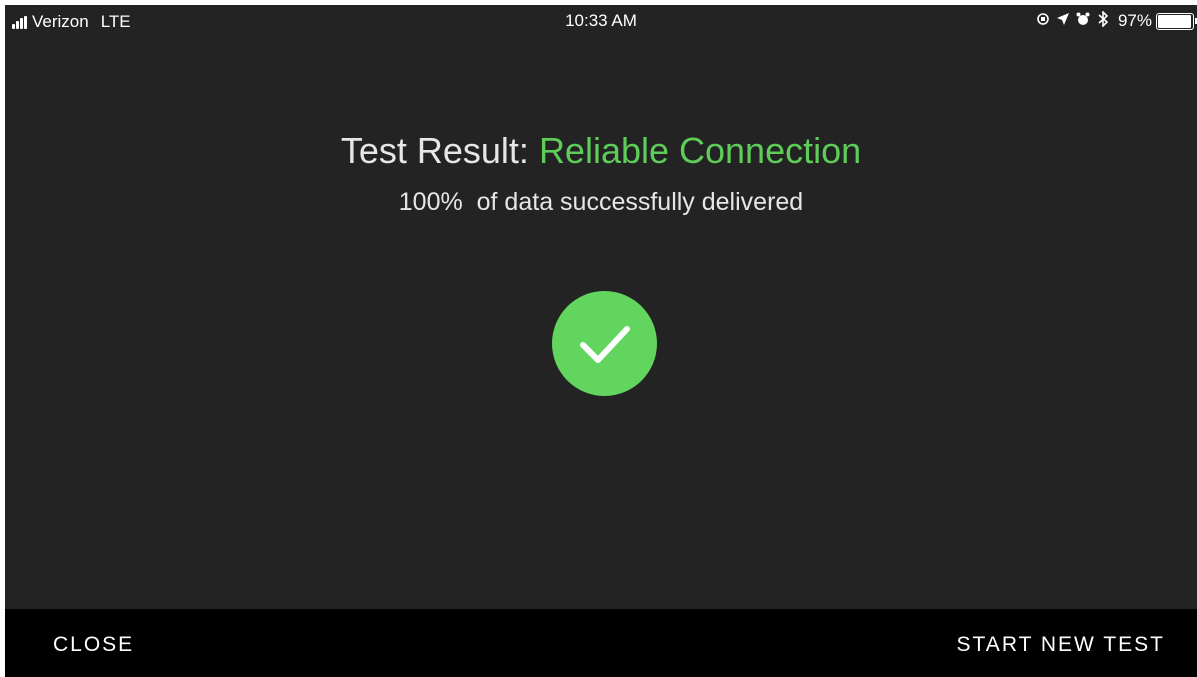 The width and height of the screenshot is (1197, 677). I want to click on alarm-icon, so click(1083, 21).